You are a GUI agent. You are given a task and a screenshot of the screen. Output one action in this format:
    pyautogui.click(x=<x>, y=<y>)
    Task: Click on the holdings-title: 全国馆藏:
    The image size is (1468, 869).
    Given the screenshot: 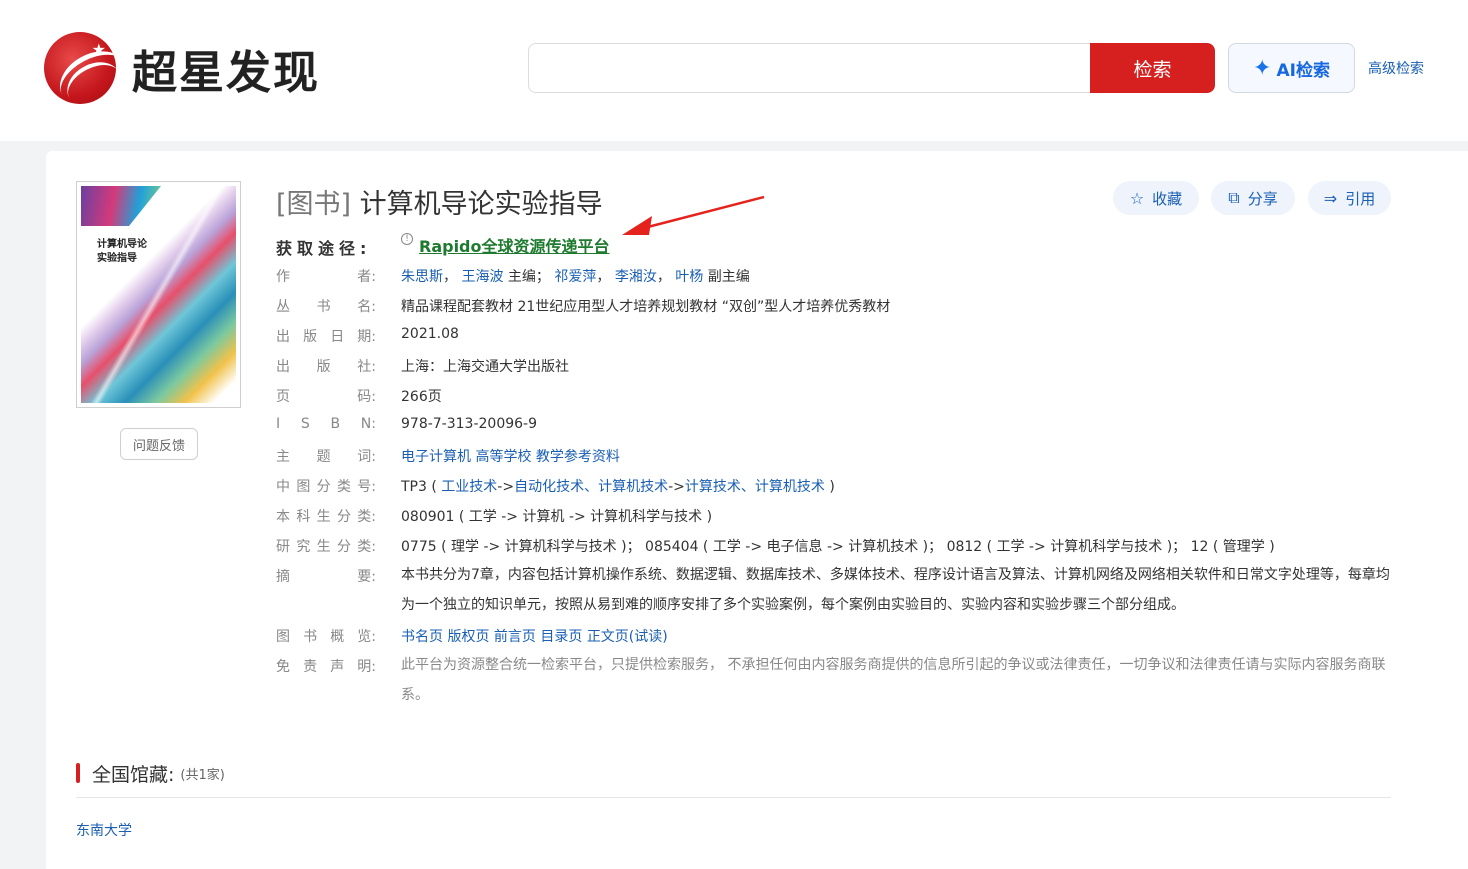 What is the action you would take?
    pyautogui.click(x=133, y=774)
    